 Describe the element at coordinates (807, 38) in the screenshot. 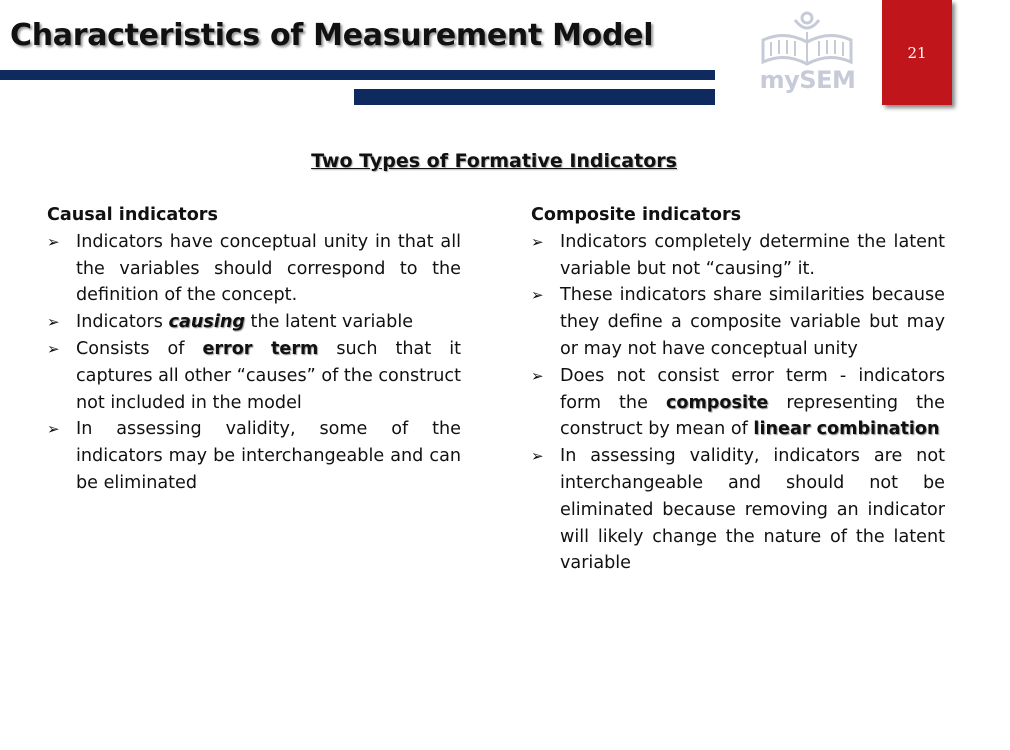

I see `open-book-icon` at that location.